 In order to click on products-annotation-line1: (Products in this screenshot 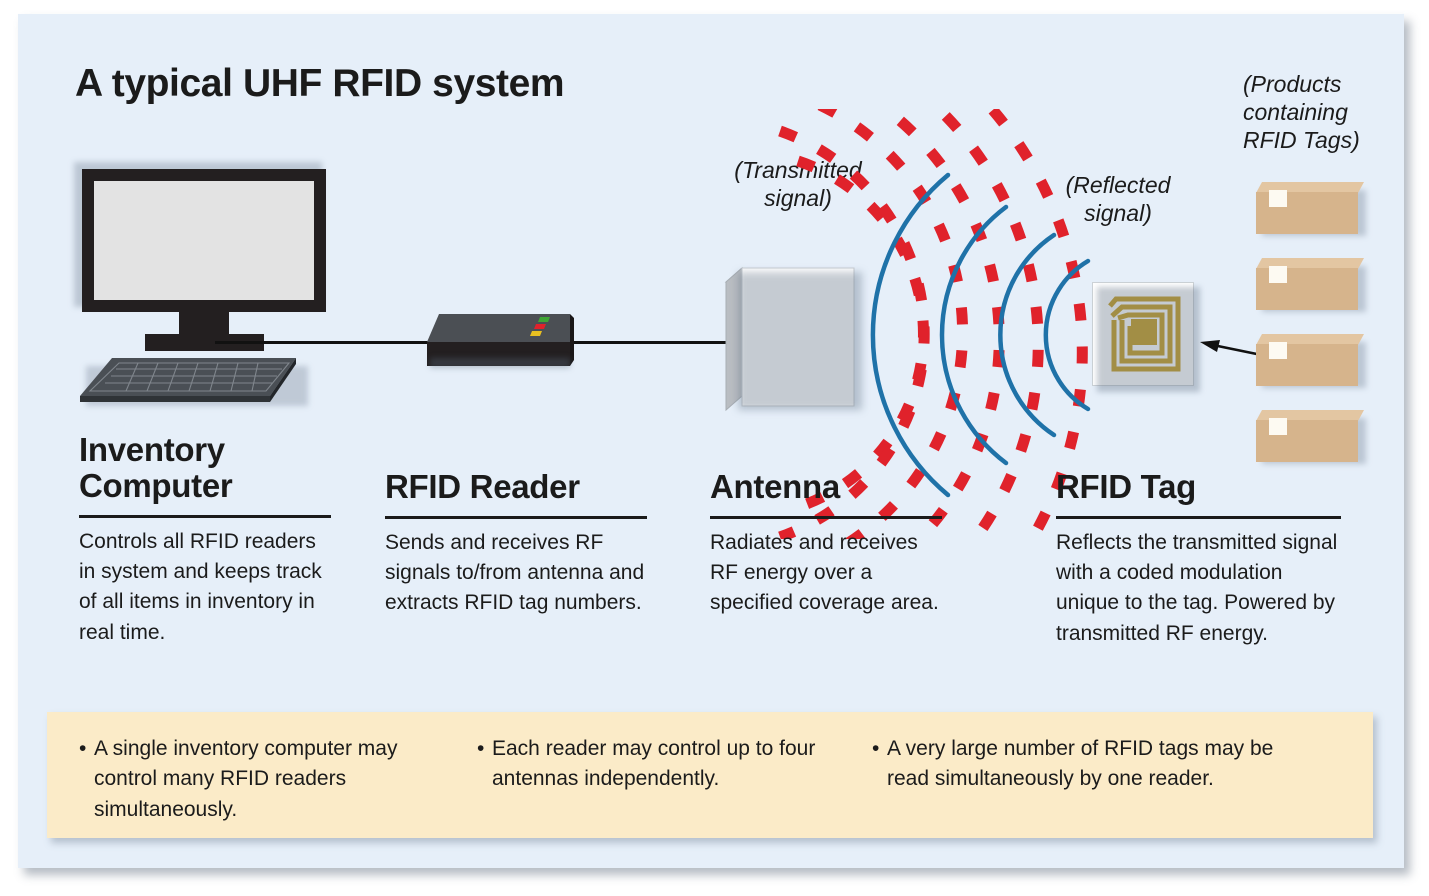, I will do `click(1292, 84)`.